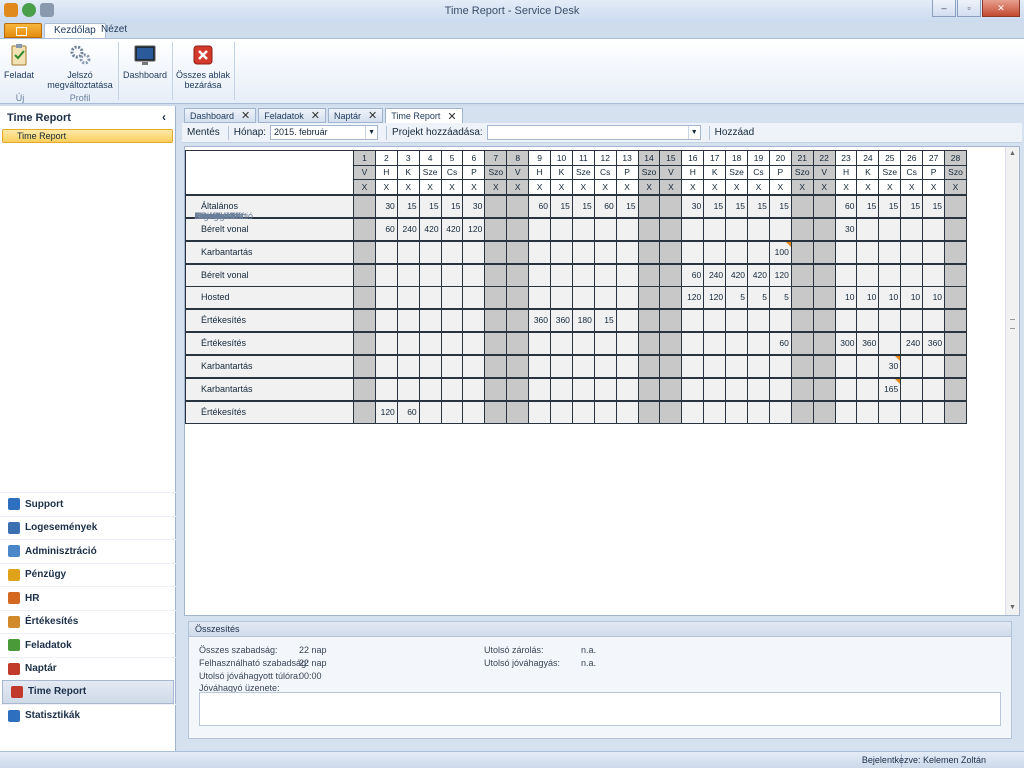 The height and width of the screenshot is (768, 1024). What do you see at coordinates (292, 115) in the screenshot?
I see `doc-tab-1: Feladatok ✕` at bounding box center [292, 115].